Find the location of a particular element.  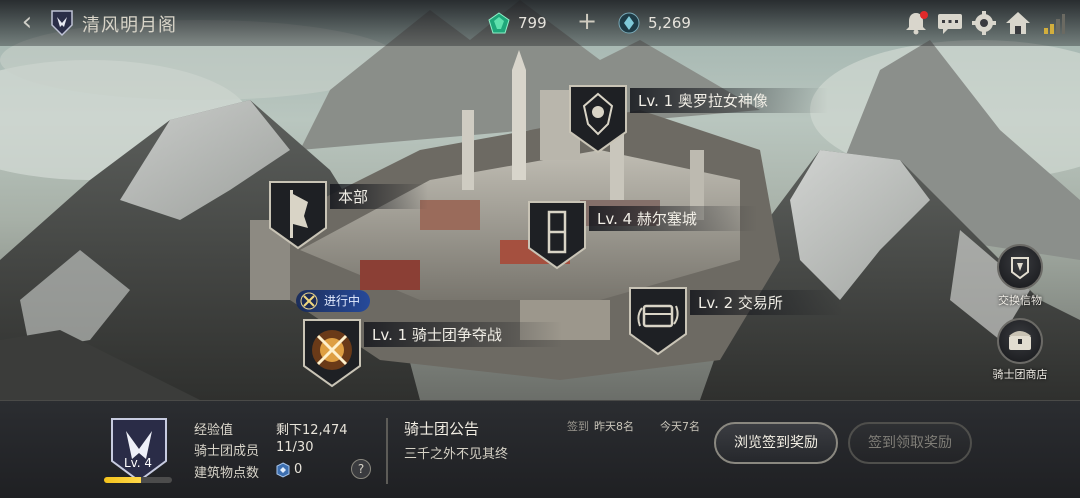

green-gem-icon is located at coordinates (499, 23).